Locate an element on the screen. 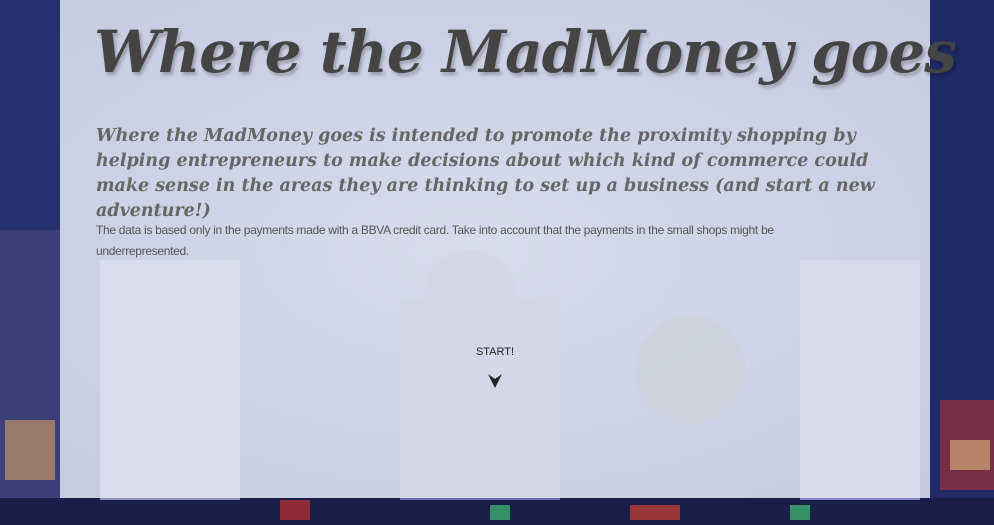 The image size is (994, 525). arrow-down-icon is located at coordinates (495, 381).